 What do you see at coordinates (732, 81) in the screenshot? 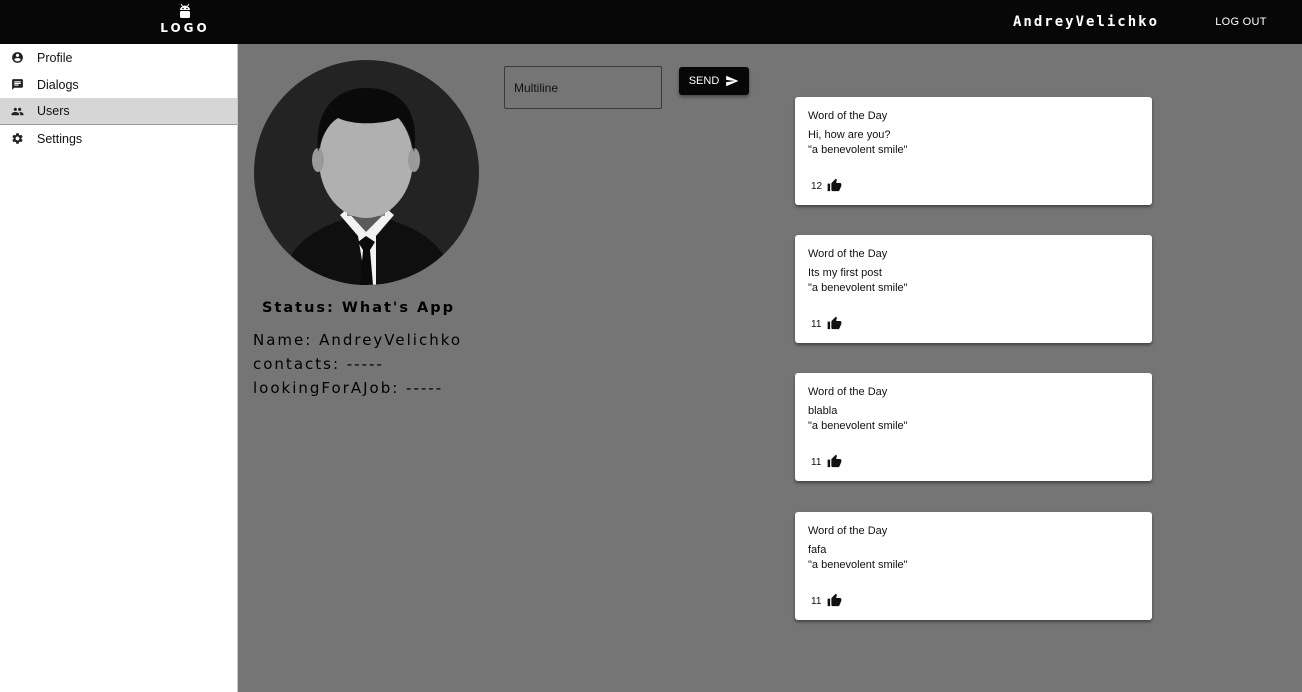
I see `send-icon` at bounding box center [732, 81].